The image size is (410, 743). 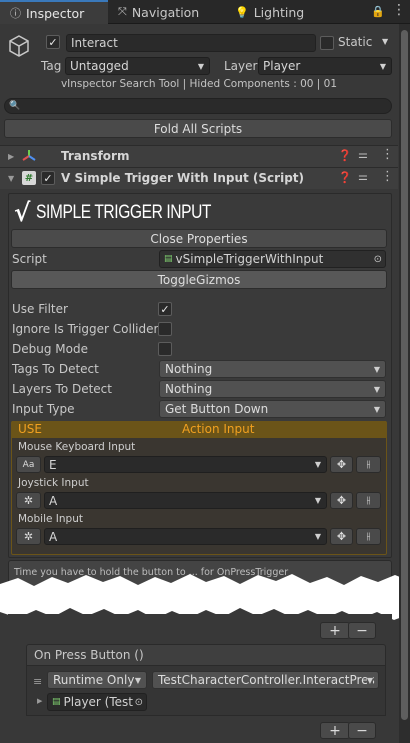 What do you see at coordinates (30, 429) in the screenshot?
I see `use-label: USE` at bounding box center [30, 429].